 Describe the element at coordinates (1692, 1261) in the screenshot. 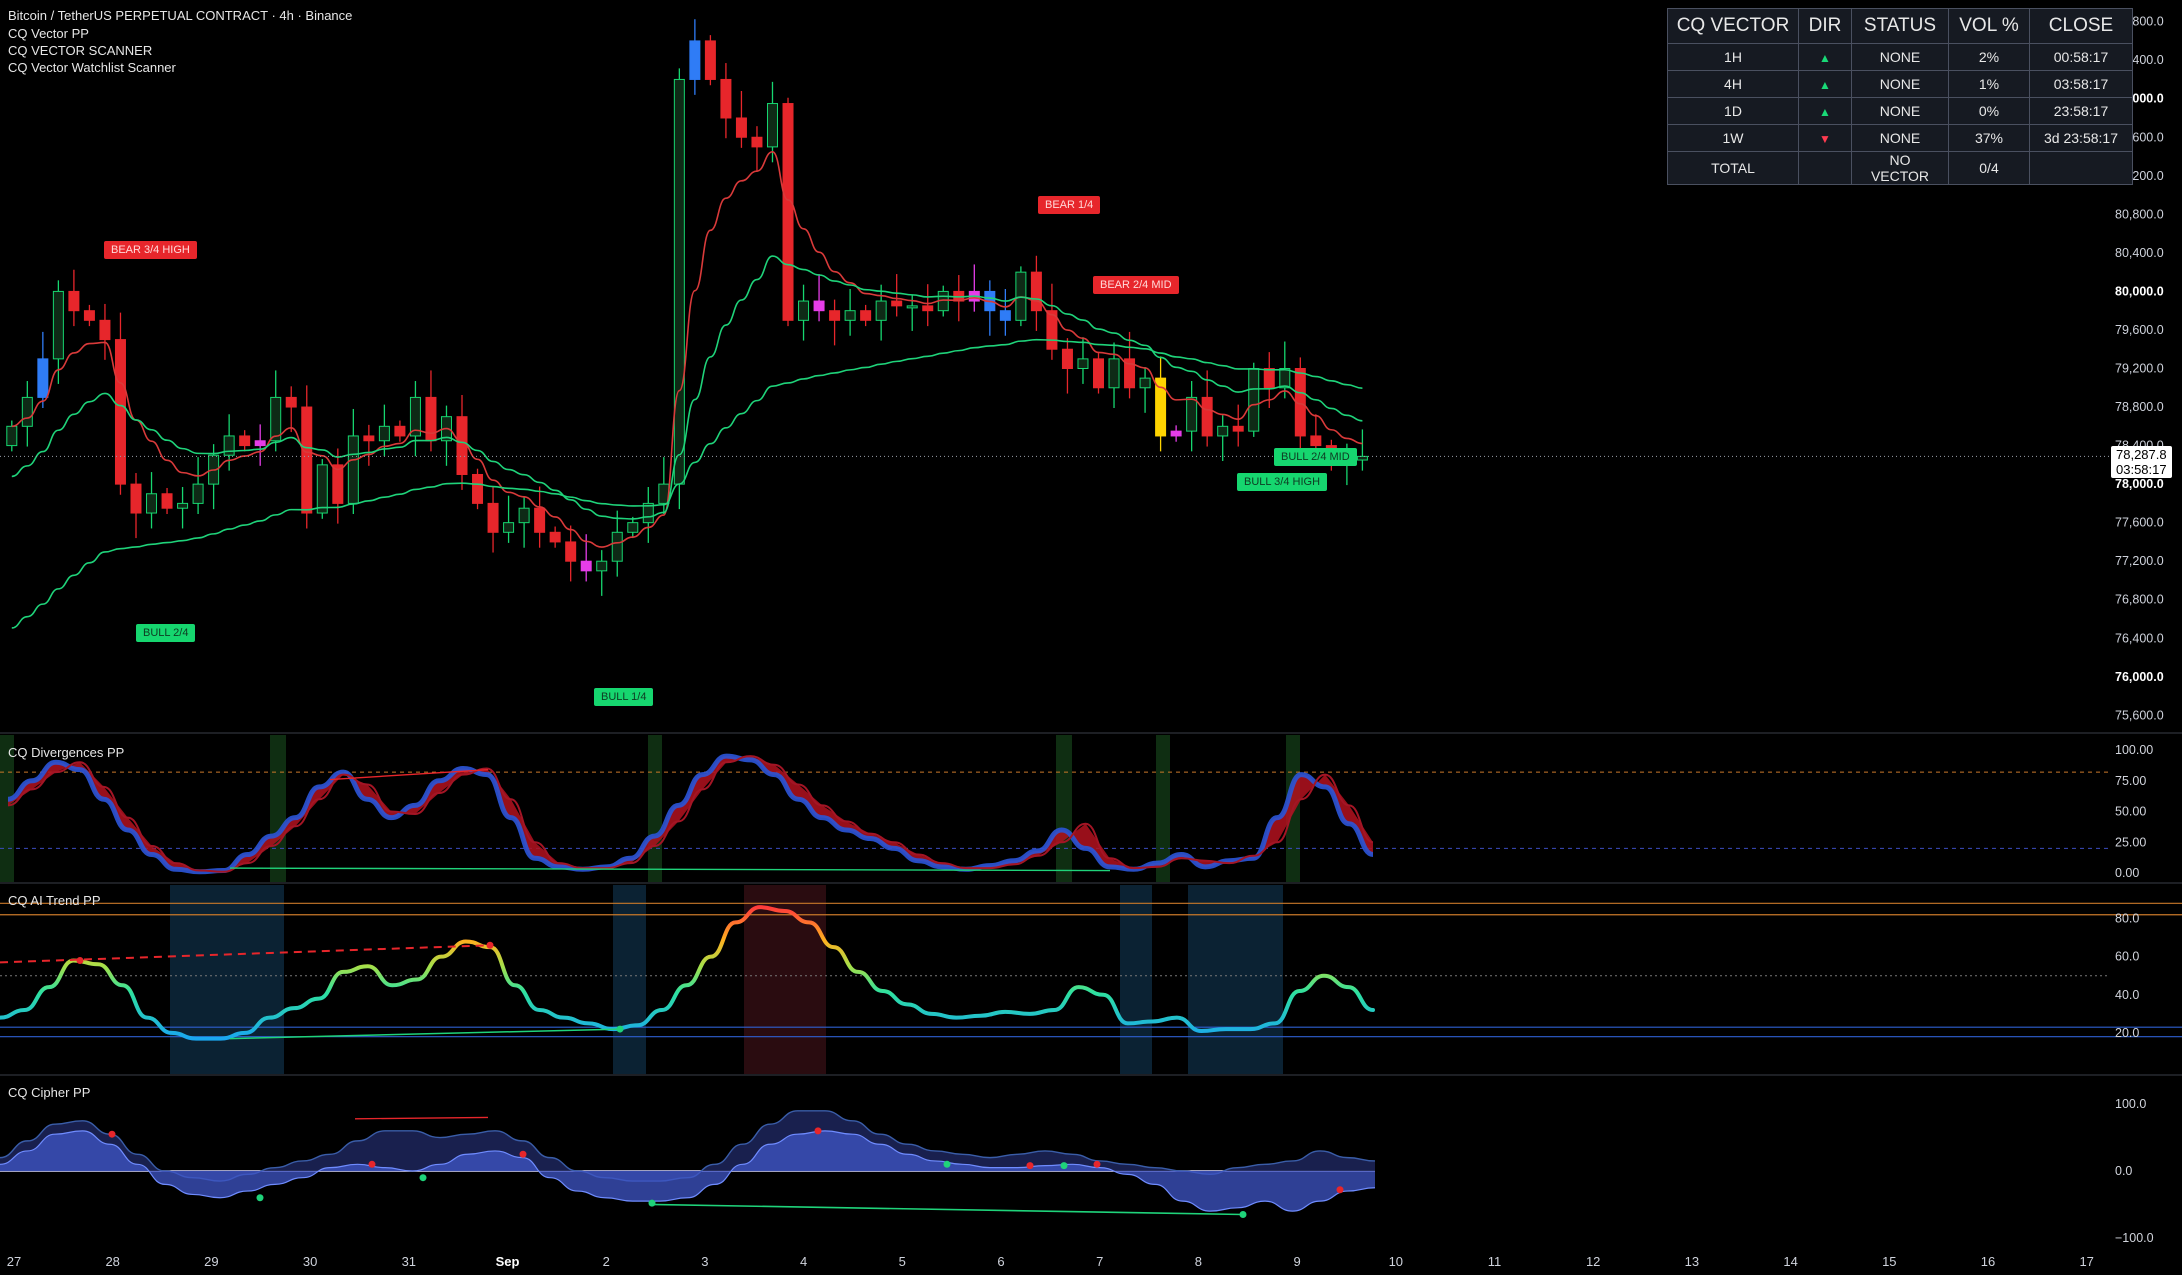

I see `x-tick-label: 13` at that location.